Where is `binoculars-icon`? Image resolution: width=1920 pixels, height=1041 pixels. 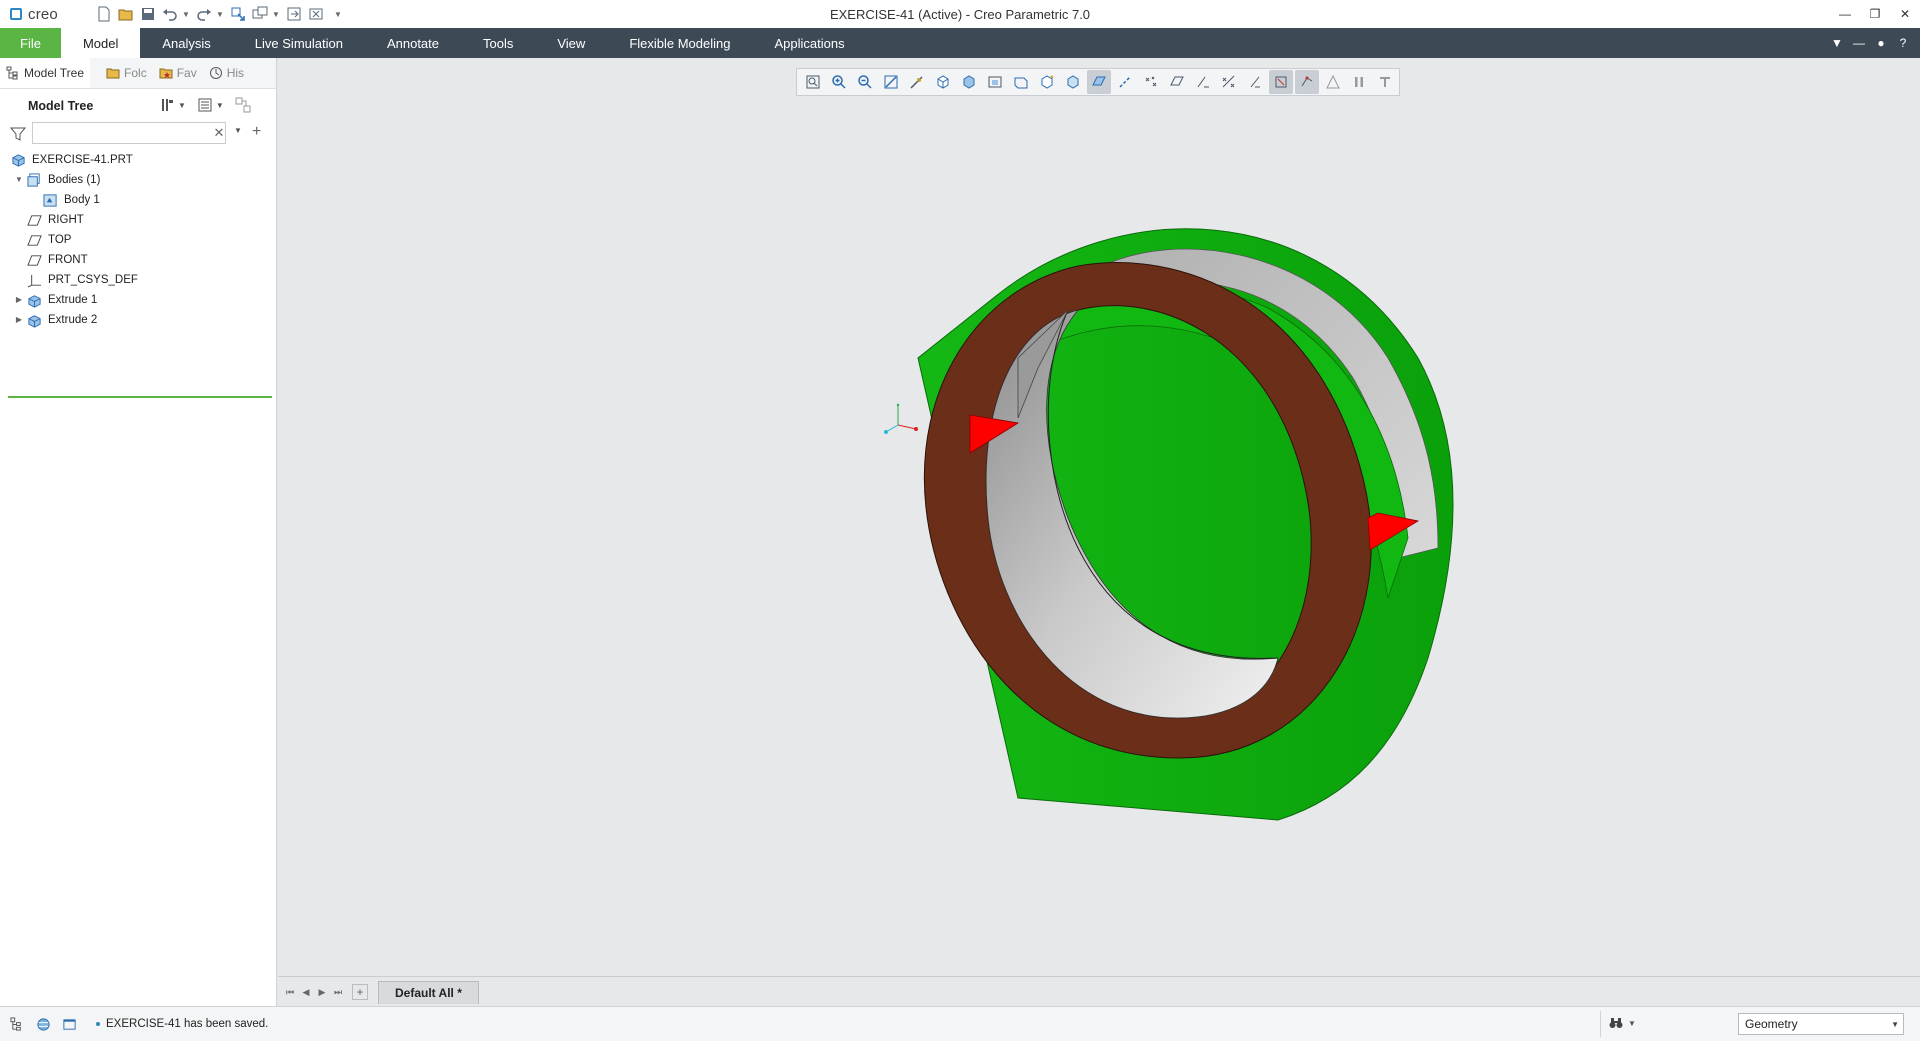 binoculars-icon is located at coordinates (1616, 1023).